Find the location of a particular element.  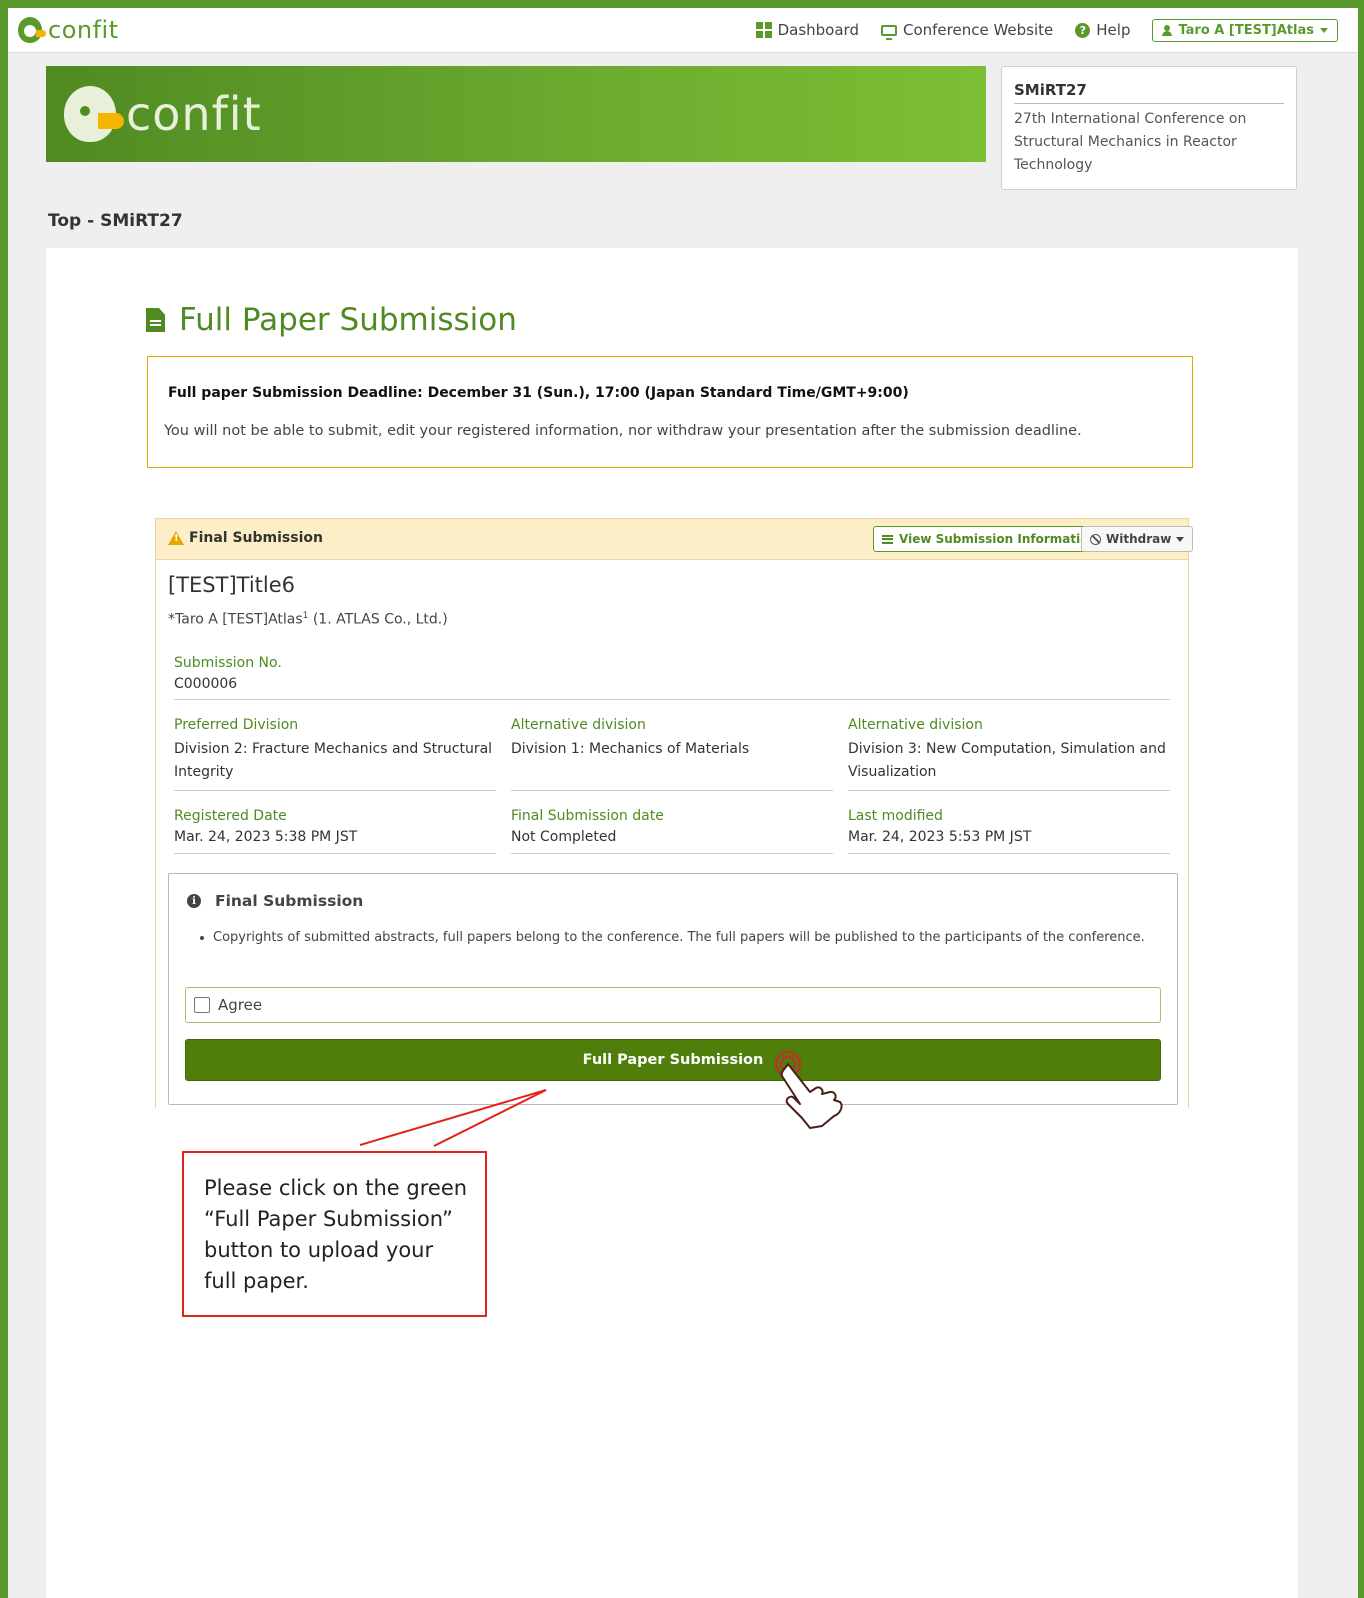

withdraw-button: Withdraw is located at coordinates (1137, 539).